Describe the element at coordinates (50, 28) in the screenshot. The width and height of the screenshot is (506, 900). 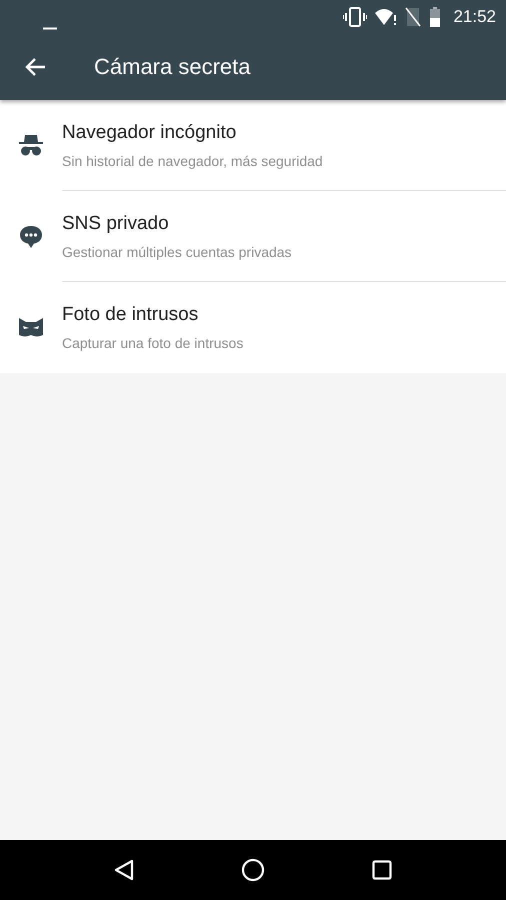
I see `notification-icon` at that location.